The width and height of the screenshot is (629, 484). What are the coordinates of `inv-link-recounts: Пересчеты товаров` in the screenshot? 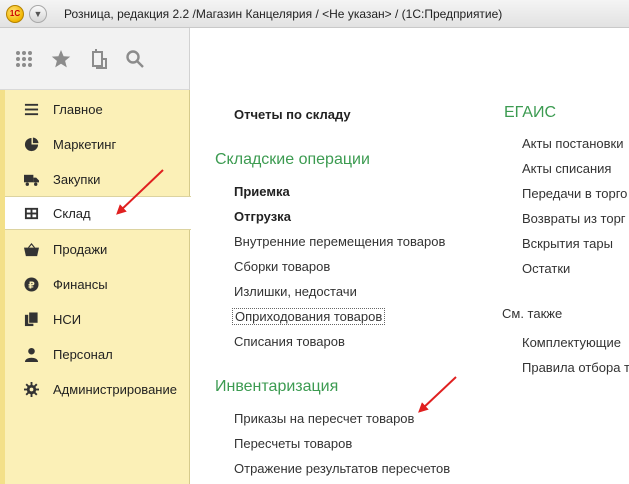 It's located at (293, 443).